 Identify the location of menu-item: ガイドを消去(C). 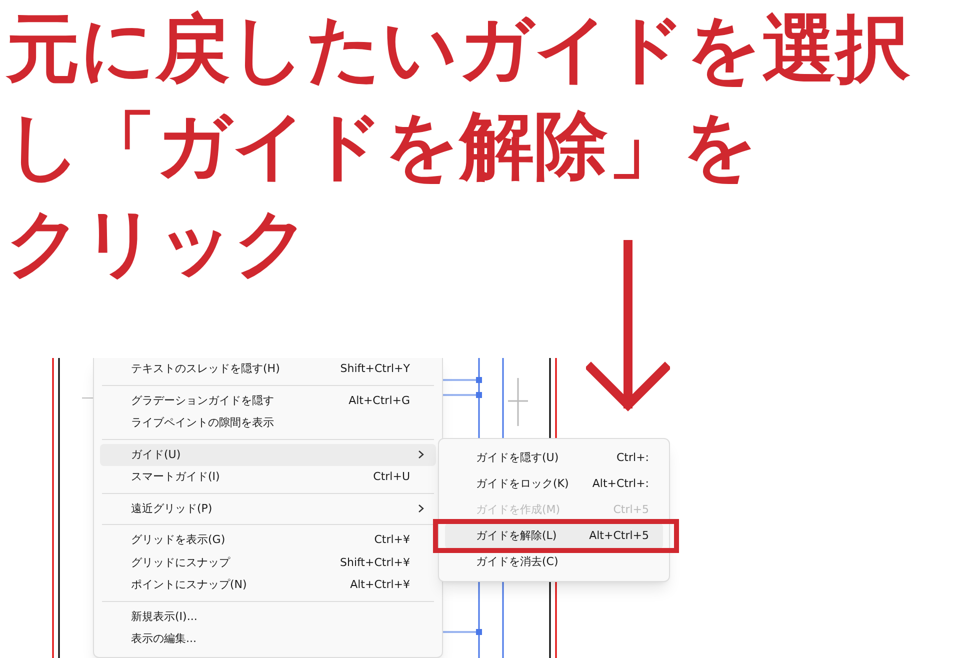
(554, 562).